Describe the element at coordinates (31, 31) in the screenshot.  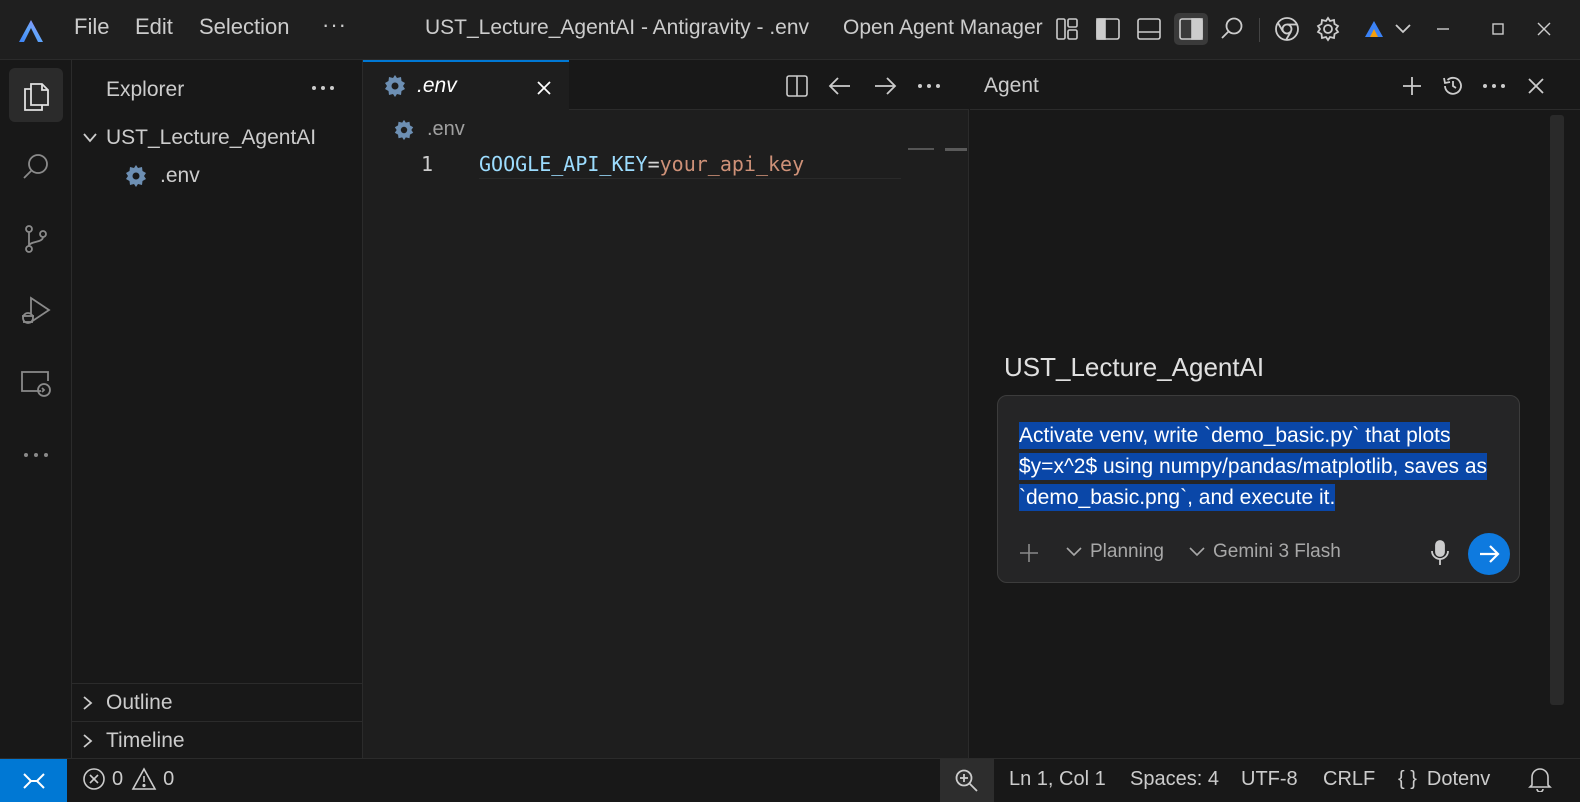
I see `app-logo-icon` at that location.